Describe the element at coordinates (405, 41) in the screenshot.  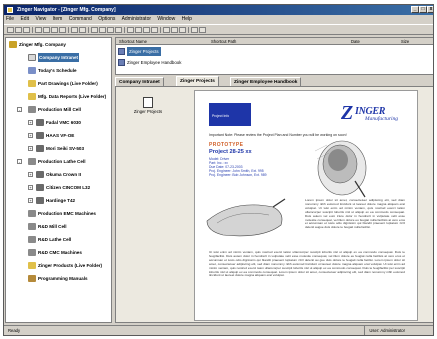
I see `column-size: Size` at that location.